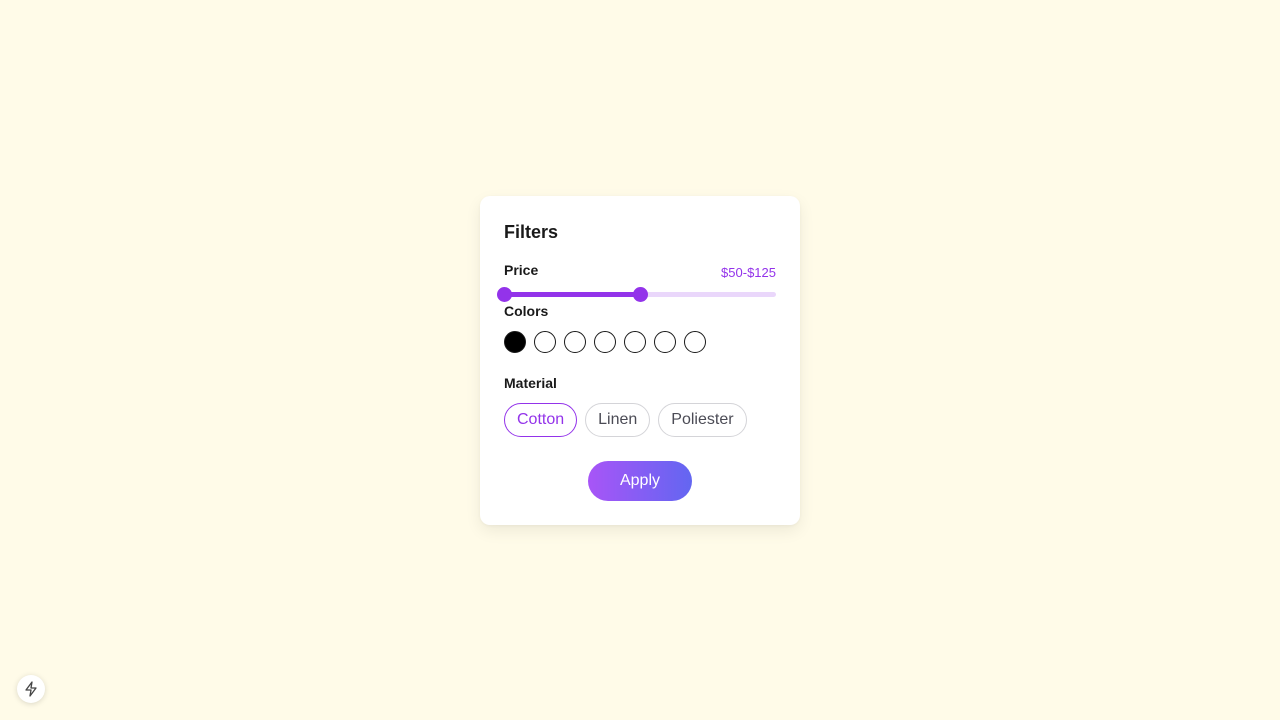 This screenshot has width=1280, height=720. I want to click on color-swatch-black, so click(515, 342).